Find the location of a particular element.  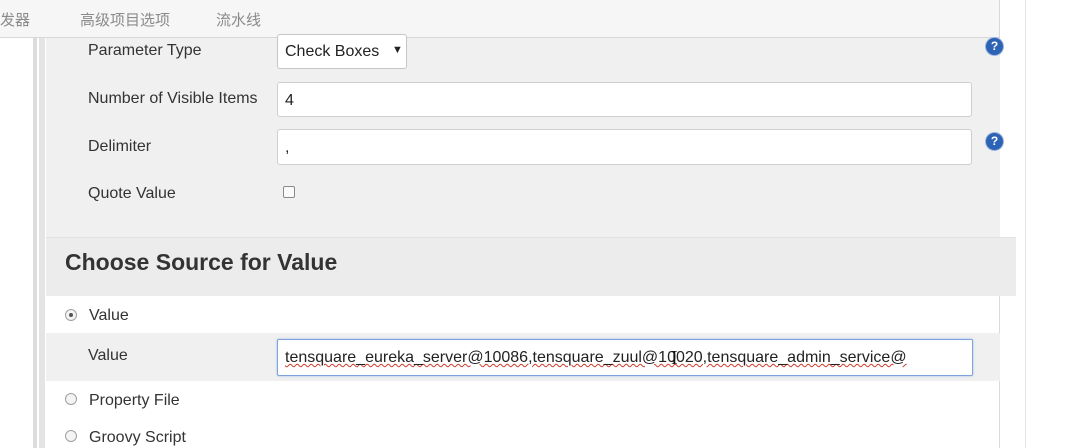

section-title: Choose Source for Value is located at coordinates (201, 262).